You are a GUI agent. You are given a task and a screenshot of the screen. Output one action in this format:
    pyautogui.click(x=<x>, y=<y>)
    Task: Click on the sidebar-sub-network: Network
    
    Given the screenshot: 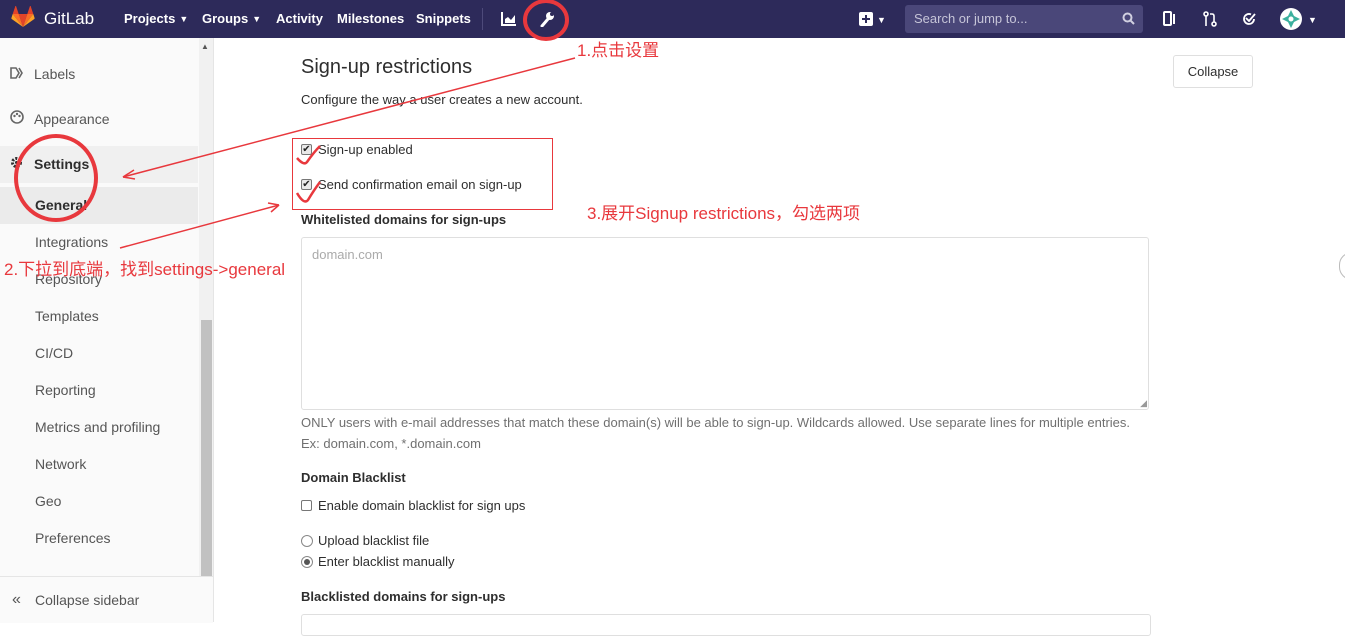 What is the action you would take?
    pyautogui.click(x=99, y=464)
    